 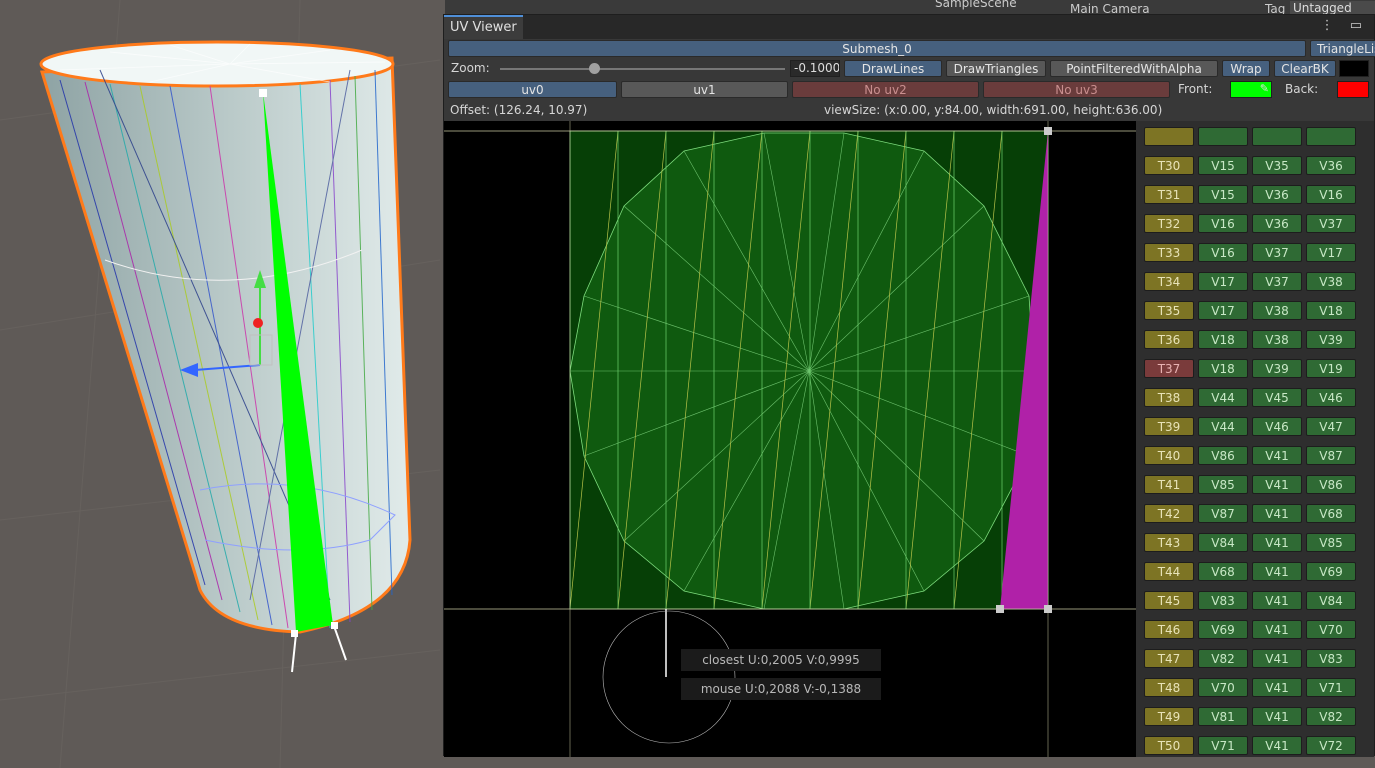 What do you see at coordinates (1169, 194) in the screenshot?
I see `triangle-index-button: T31` at bounding box center [1169, 194].